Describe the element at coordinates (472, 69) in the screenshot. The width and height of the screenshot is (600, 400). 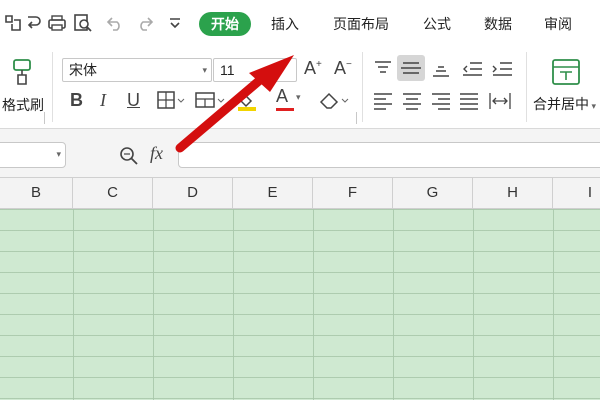
I see `decrease-indent-icon` at that location.